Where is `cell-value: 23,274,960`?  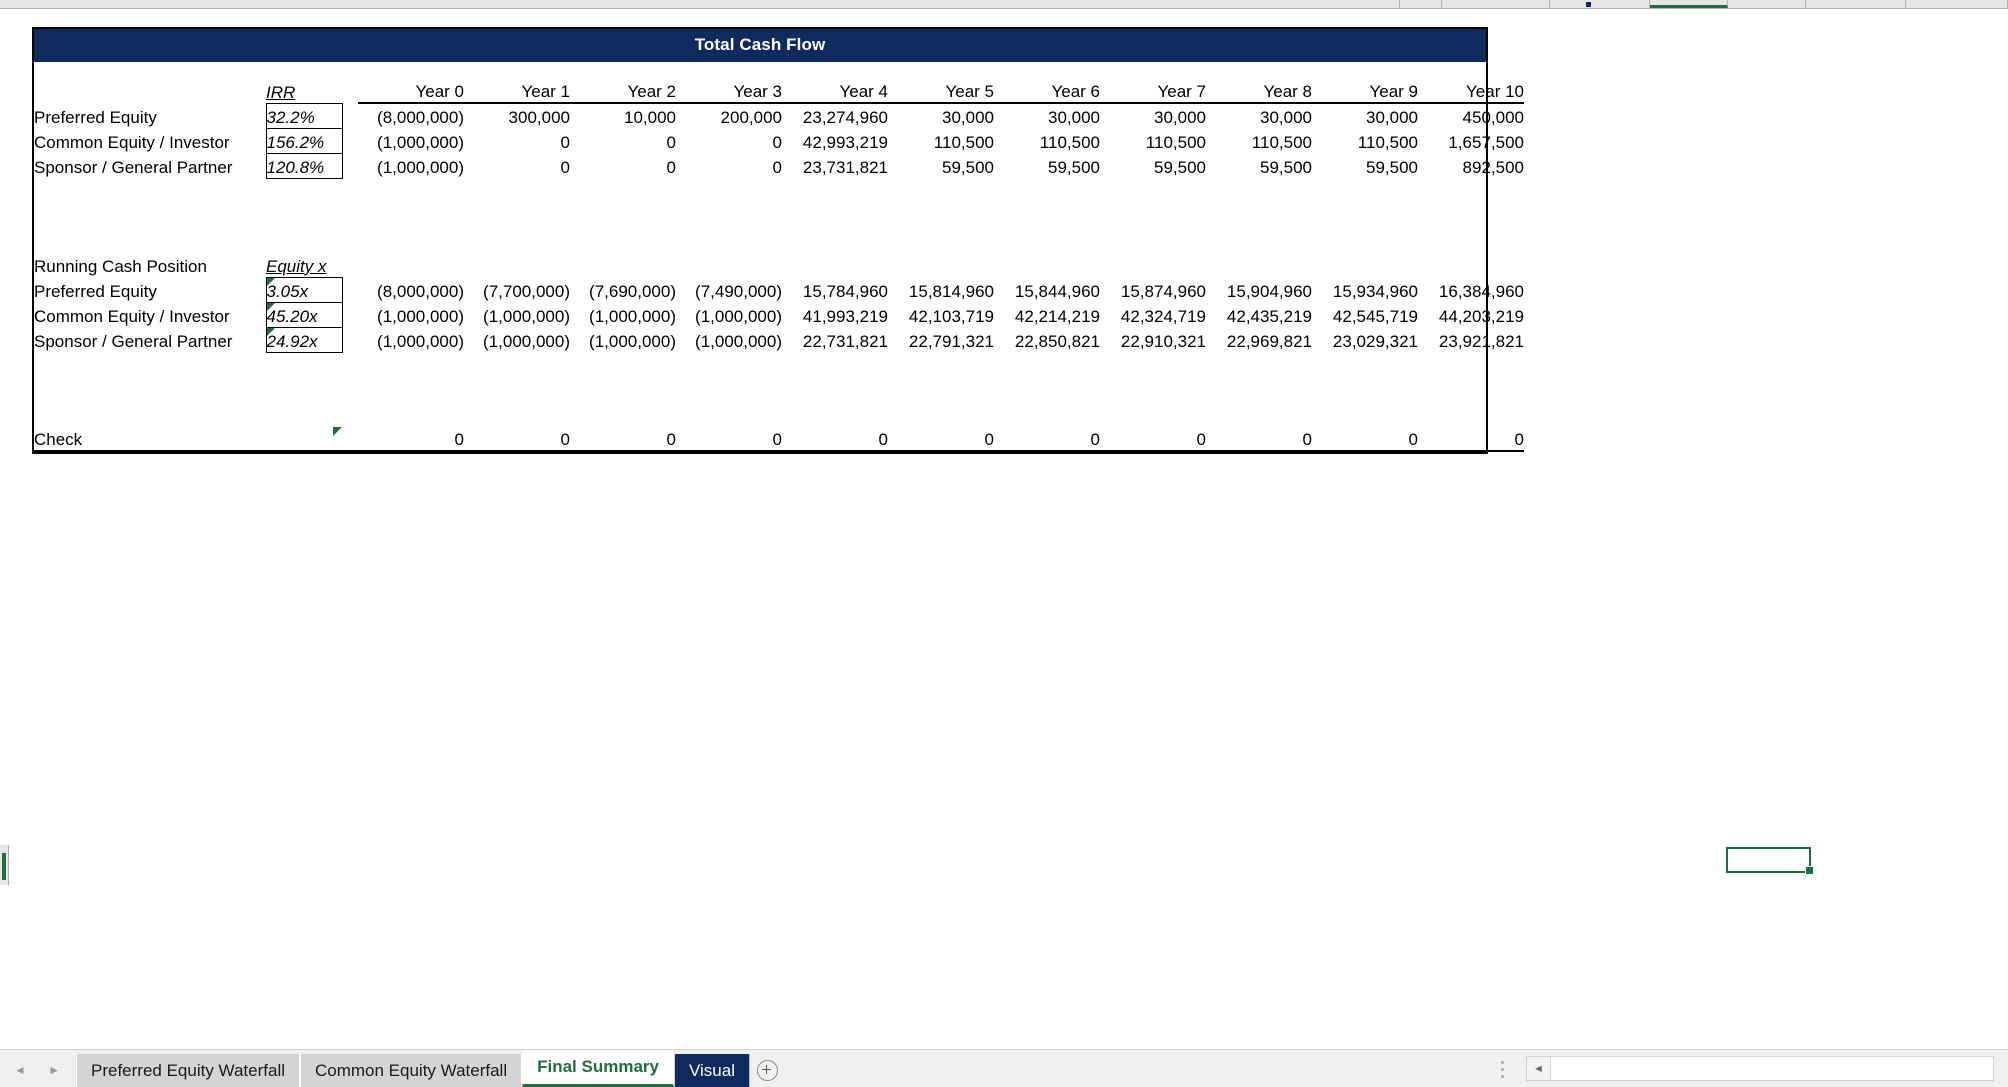 cell-value: 23,274,960 is located at coordinates (835, 115).